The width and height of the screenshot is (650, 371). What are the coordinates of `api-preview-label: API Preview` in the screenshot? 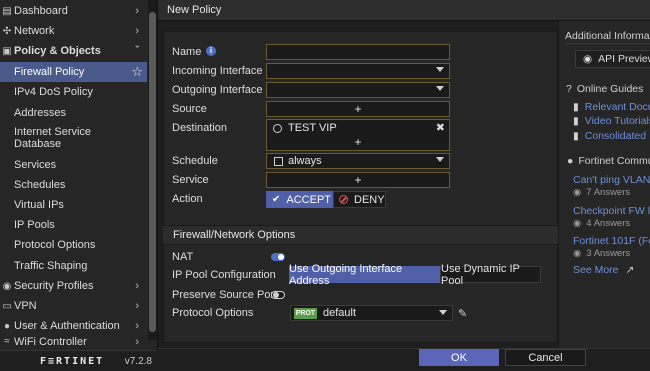 It's located at (624, 59).